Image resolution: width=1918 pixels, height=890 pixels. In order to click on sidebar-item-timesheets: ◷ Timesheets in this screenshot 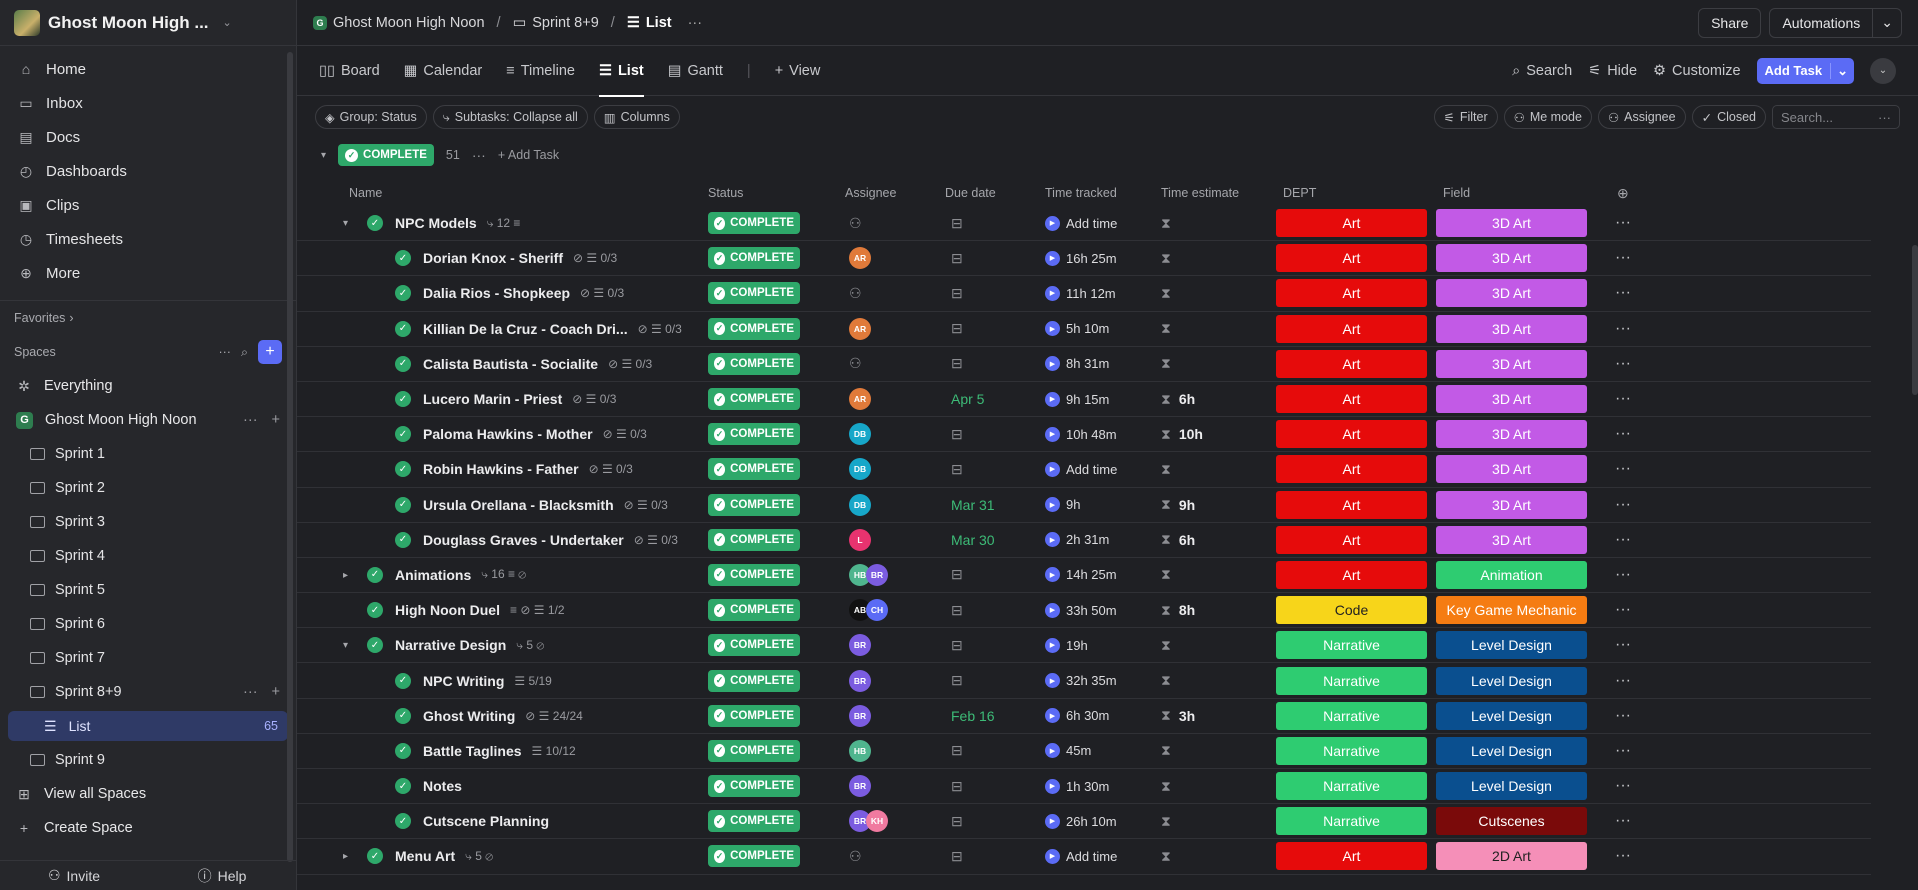, I will do `click(148, 239)`.